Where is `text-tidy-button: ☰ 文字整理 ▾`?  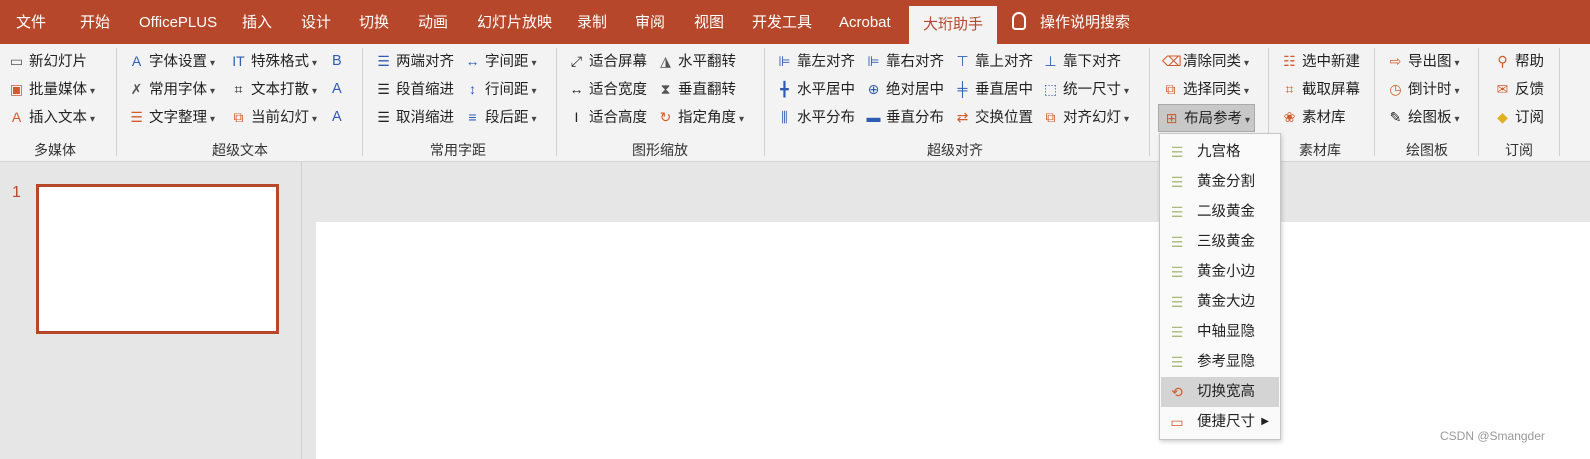 text-tidy-button: ☰ 文字整理 ▾ is located at coordinates (171, 117).